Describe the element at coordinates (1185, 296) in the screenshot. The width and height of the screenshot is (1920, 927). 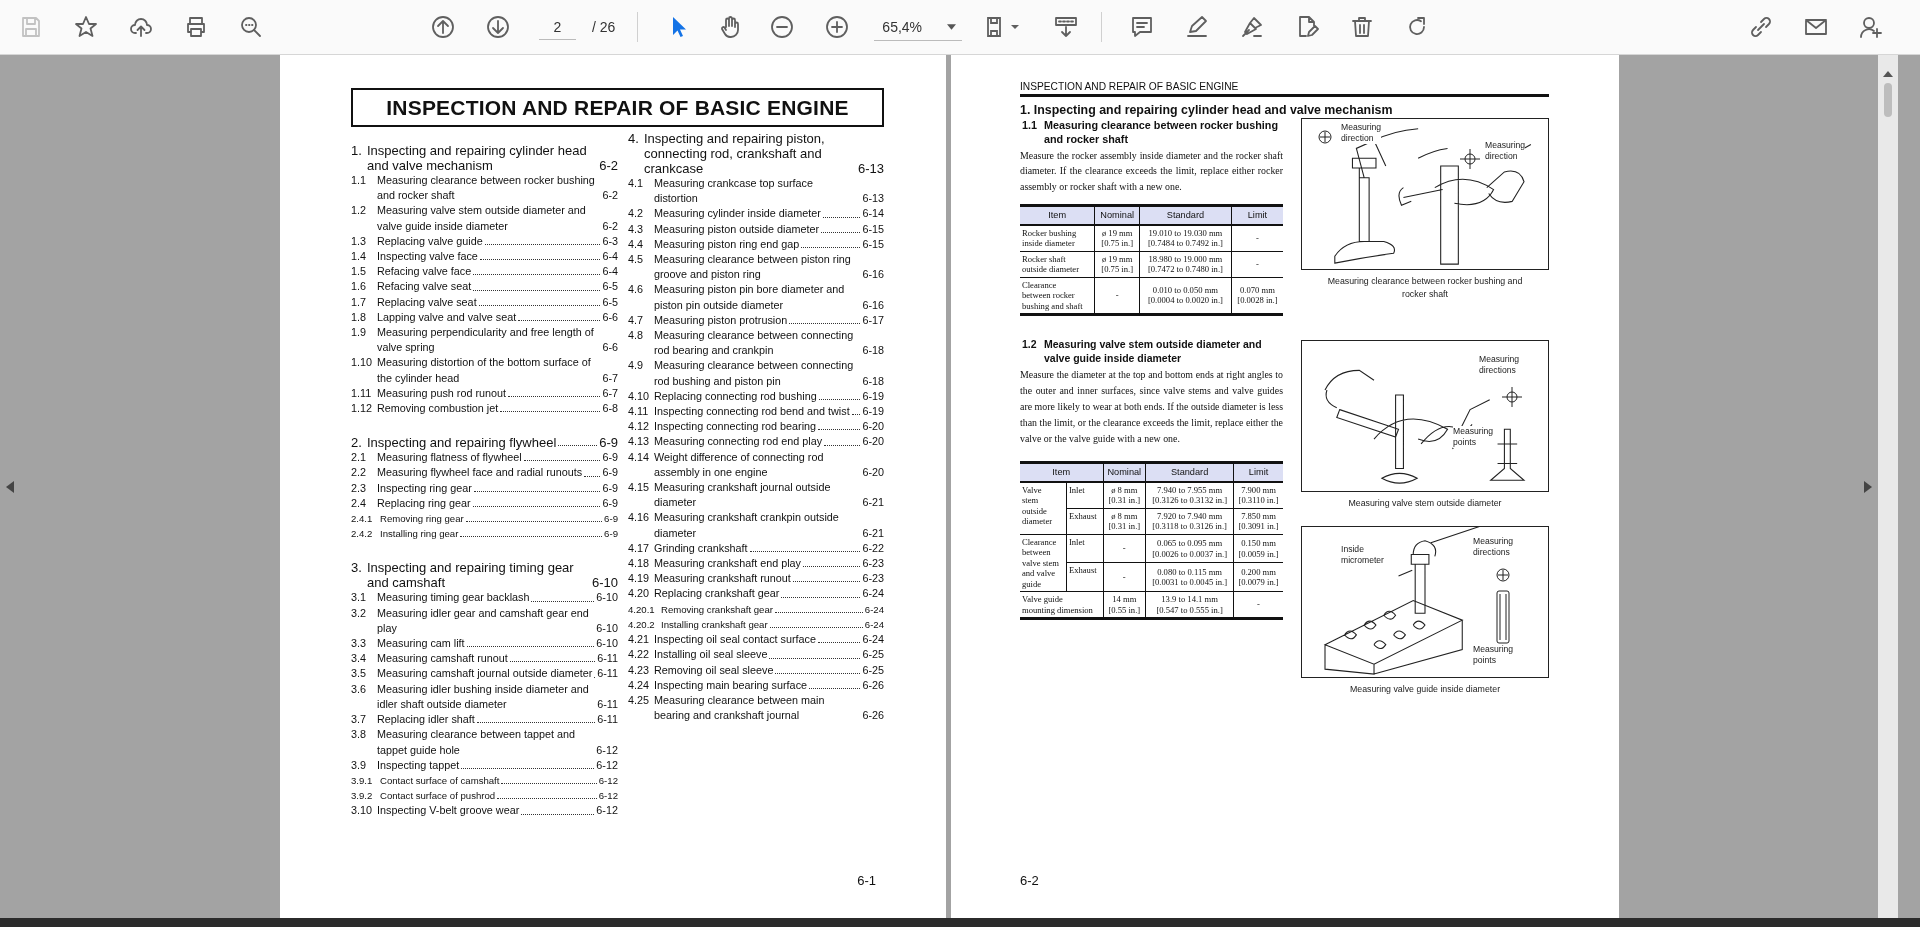
I see `table-cell: 0.010 to 0.050 mm [0.0004 to 0.0020 in.]` at that location.